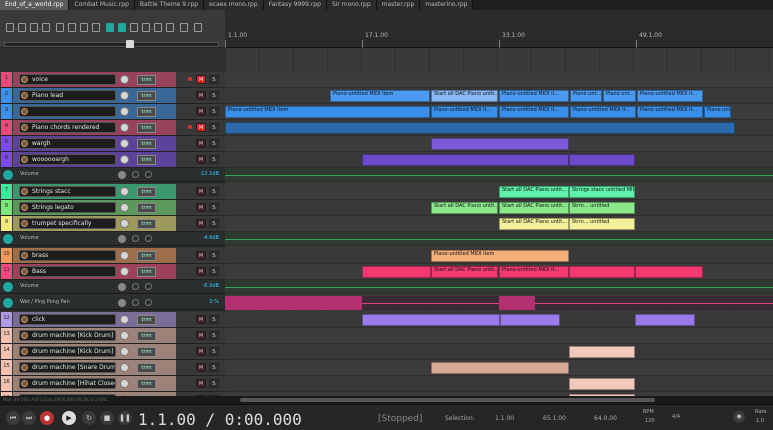  Describe the element at coordinates (602, 224) in the screenshot. I see `media-item: Strin... untitled` at that location.